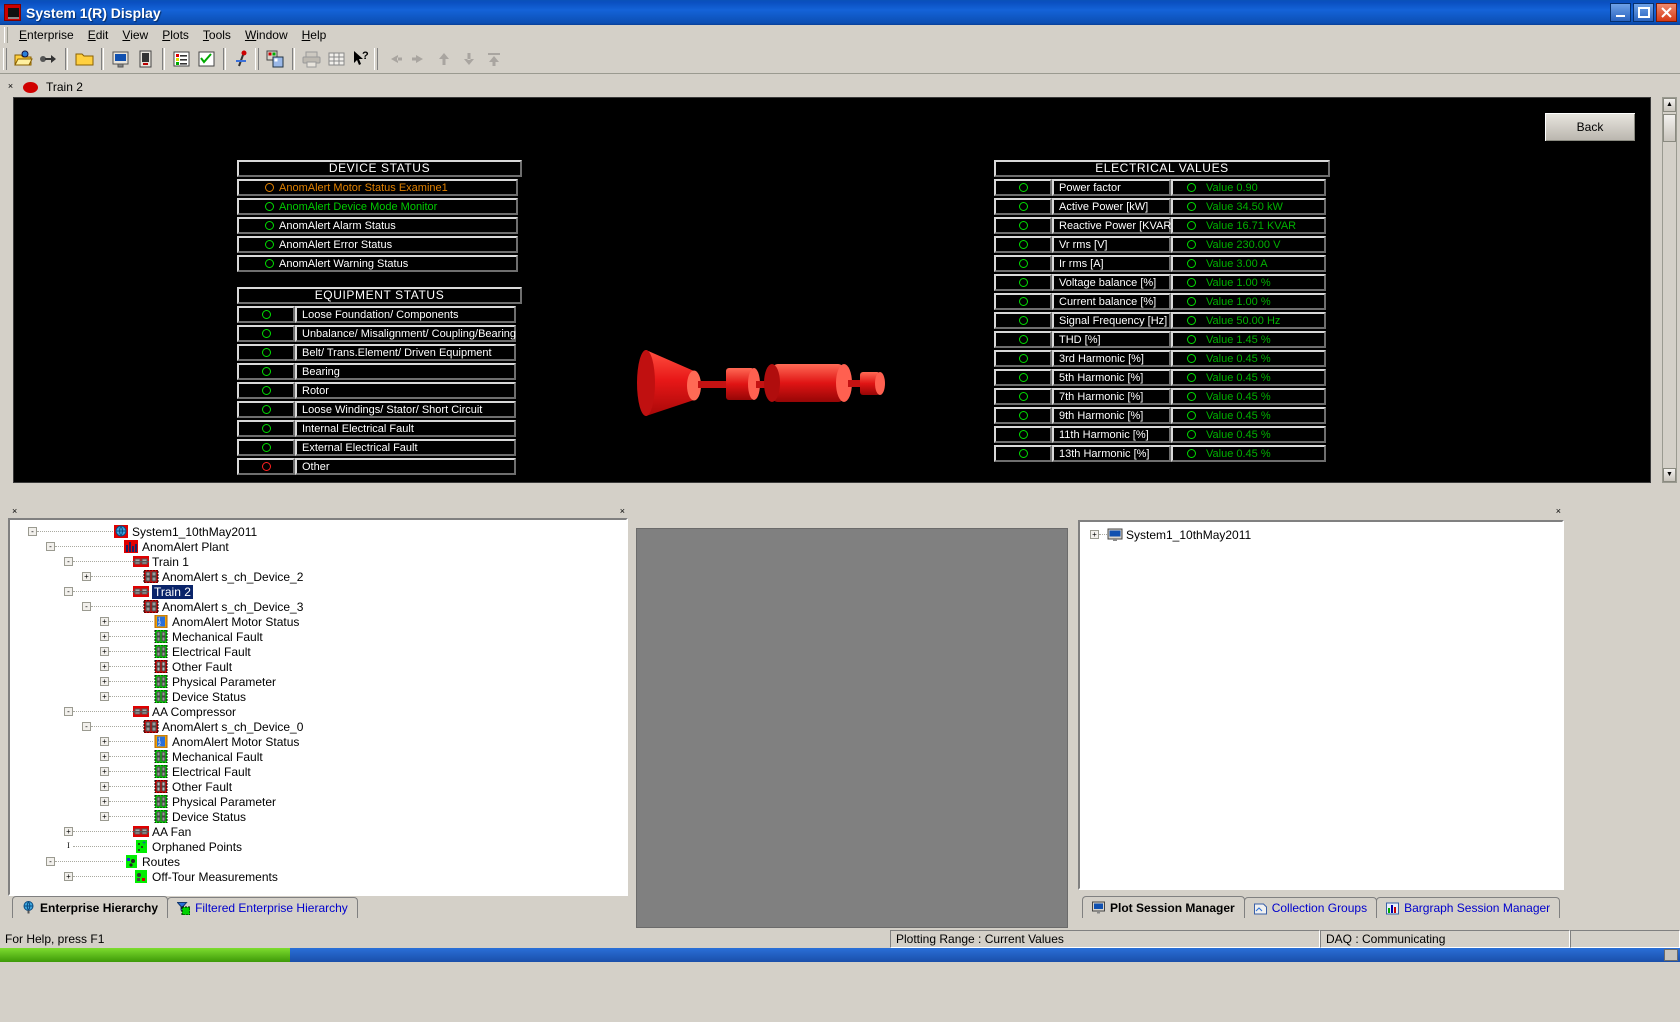  Describe the element at coordinates (622, 511) in the screenshot. I see `tree-pane-close-icon: ×` at that location.